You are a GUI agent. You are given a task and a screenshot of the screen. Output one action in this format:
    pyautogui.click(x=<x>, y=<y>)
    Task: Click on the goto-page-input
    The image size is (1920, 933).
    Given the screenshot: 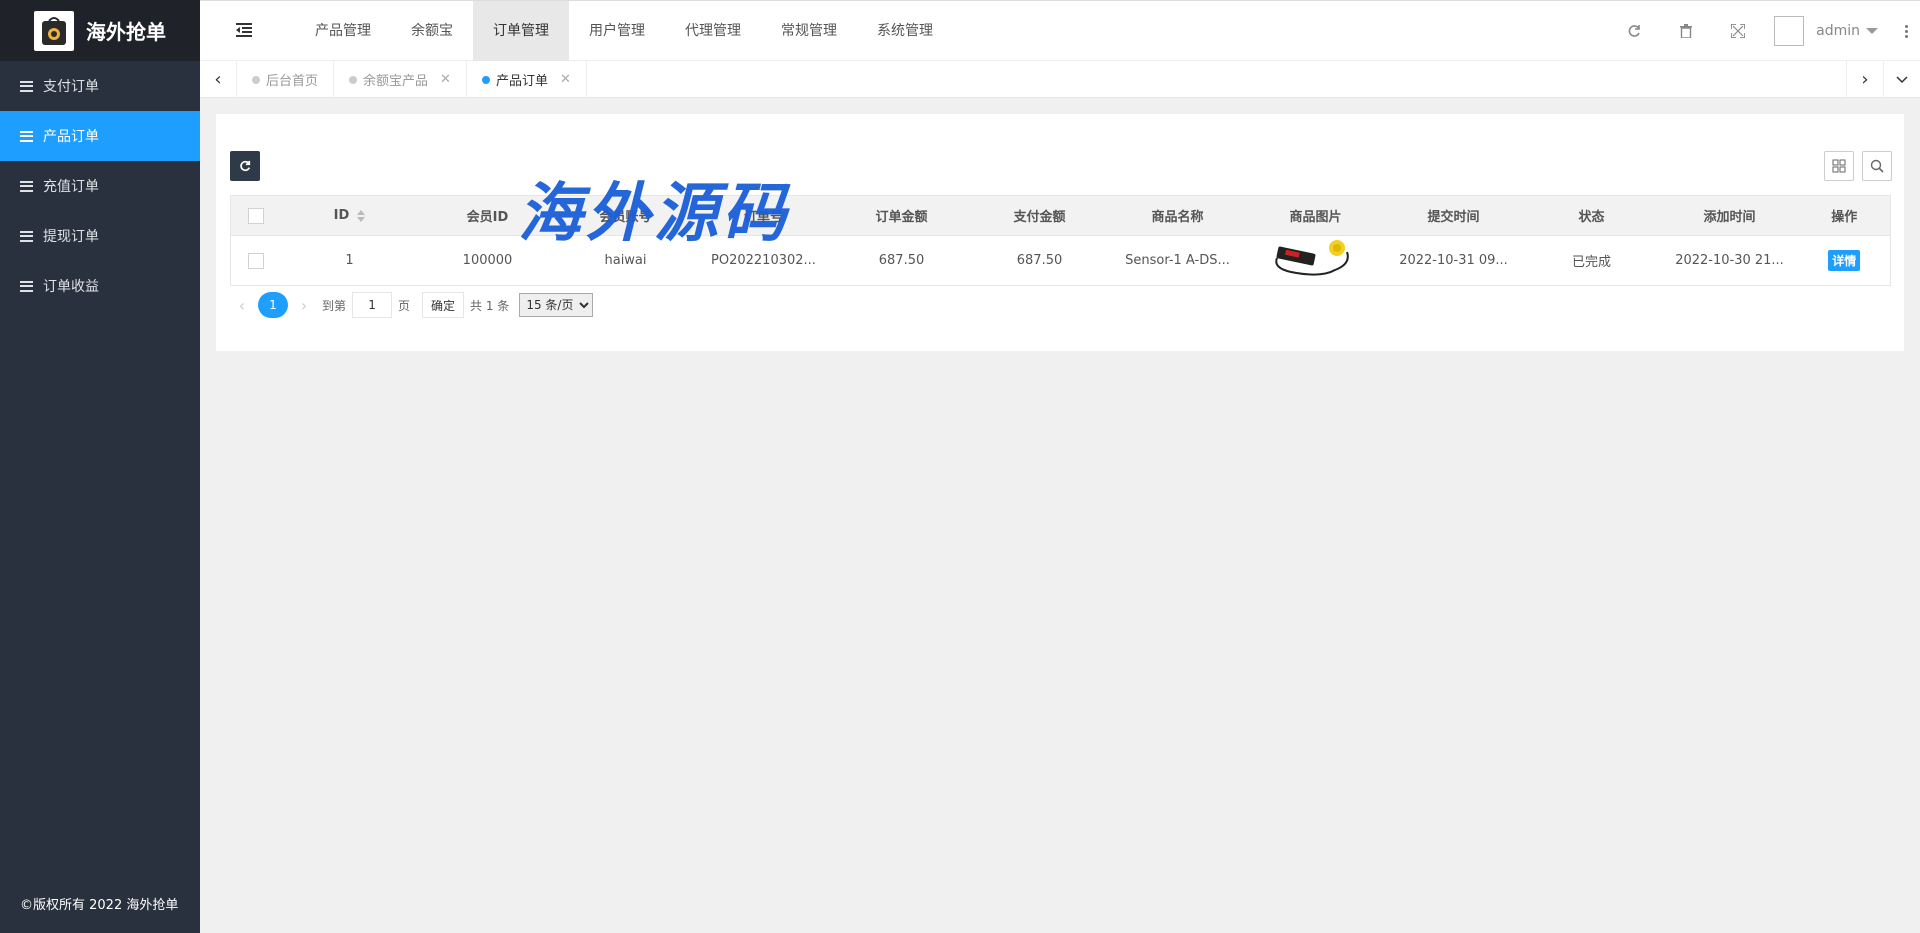 What is the action you would take?
    pyautogui.click(x=372, y=305)
    